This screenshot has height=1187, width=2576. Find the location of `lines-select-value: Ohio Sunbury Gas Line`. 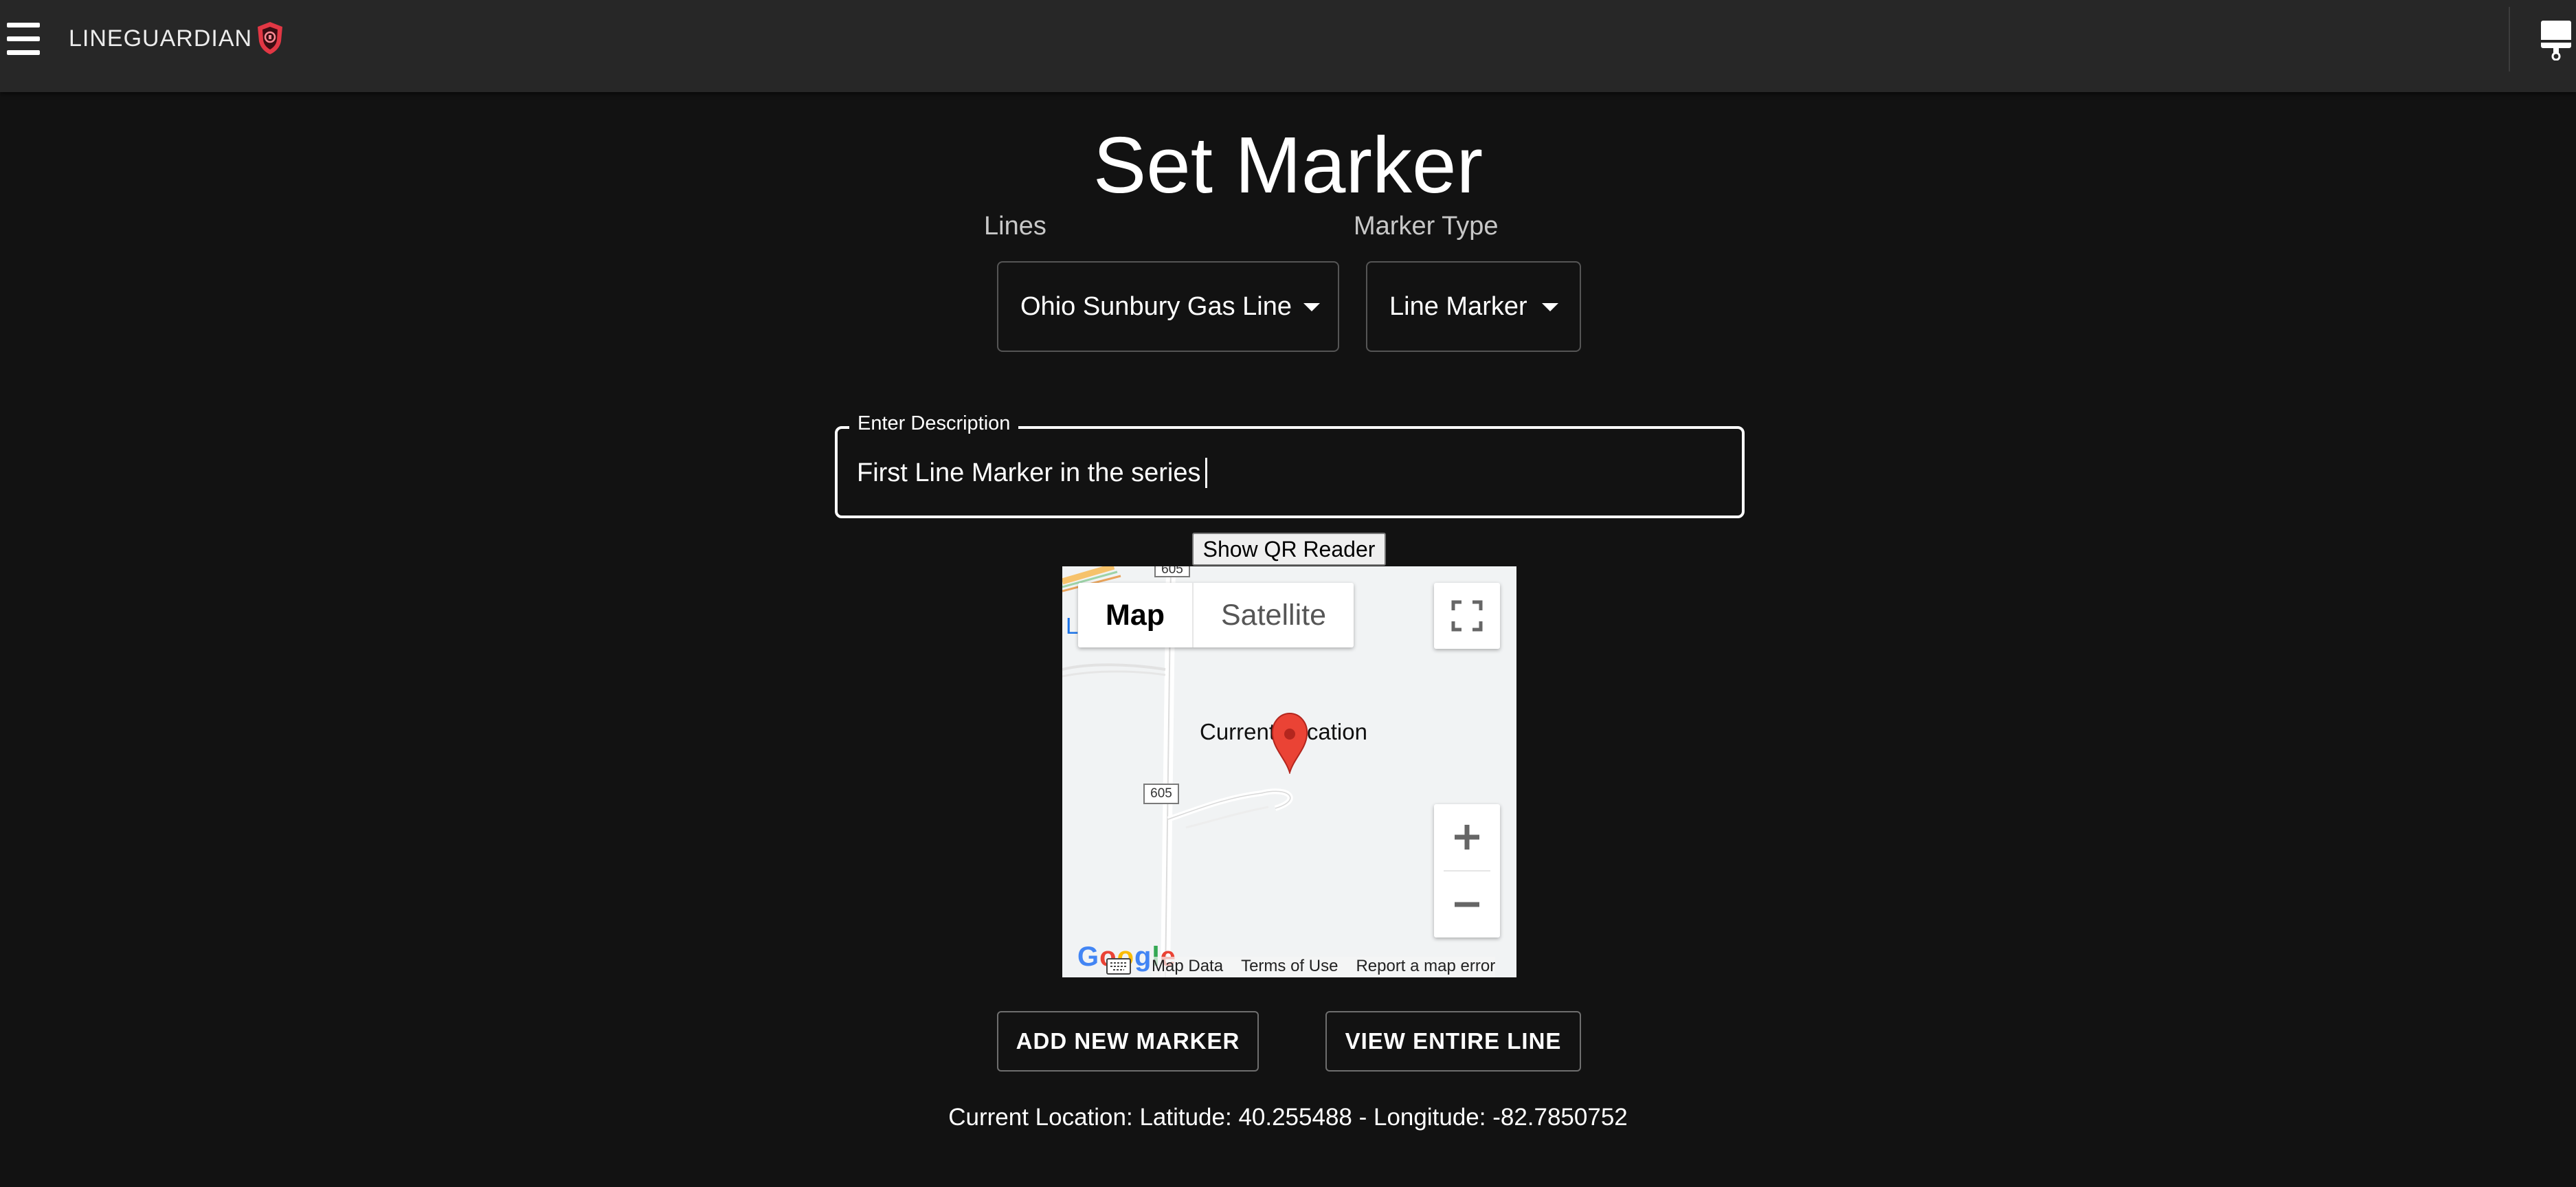

lines-select-value: Ohio Sunbury Gas Line is located at coordinates (1156, 306).